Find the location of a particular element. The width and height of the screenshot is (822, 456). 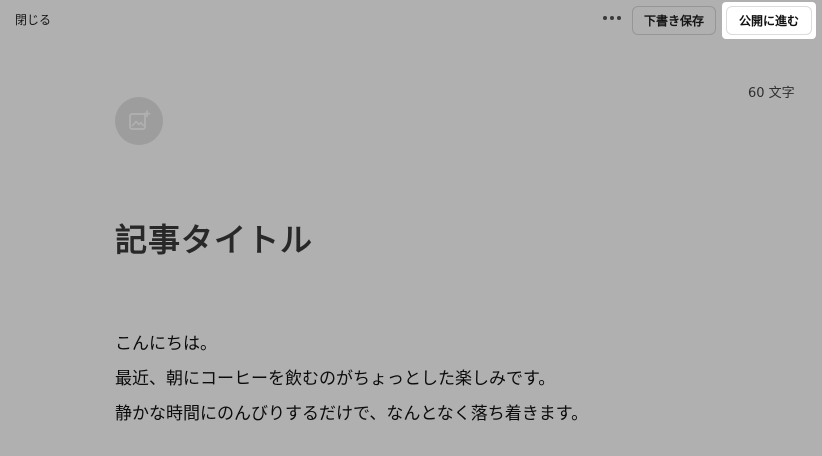

body-paragraph: 最近、朝にコーヒーを飲むのがちょっとした楽しみです。 is located at coordinates (335, 379).